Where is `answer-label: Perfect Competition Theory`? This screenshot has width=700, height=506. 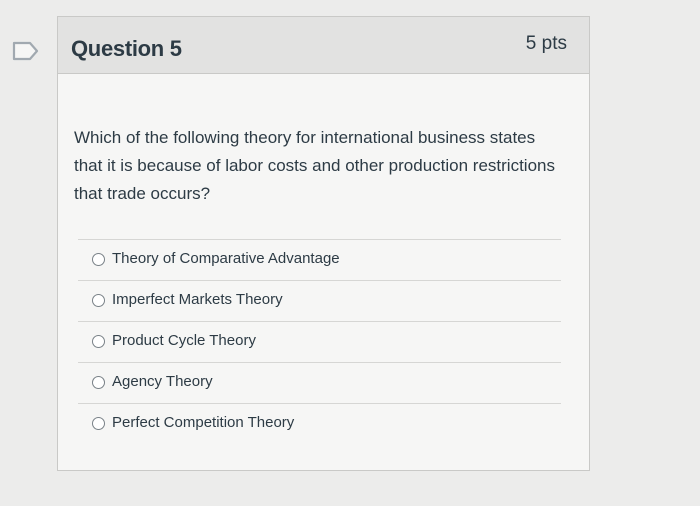 answer-label: Perfect Competition Theory is located at coordinates (203, 422).